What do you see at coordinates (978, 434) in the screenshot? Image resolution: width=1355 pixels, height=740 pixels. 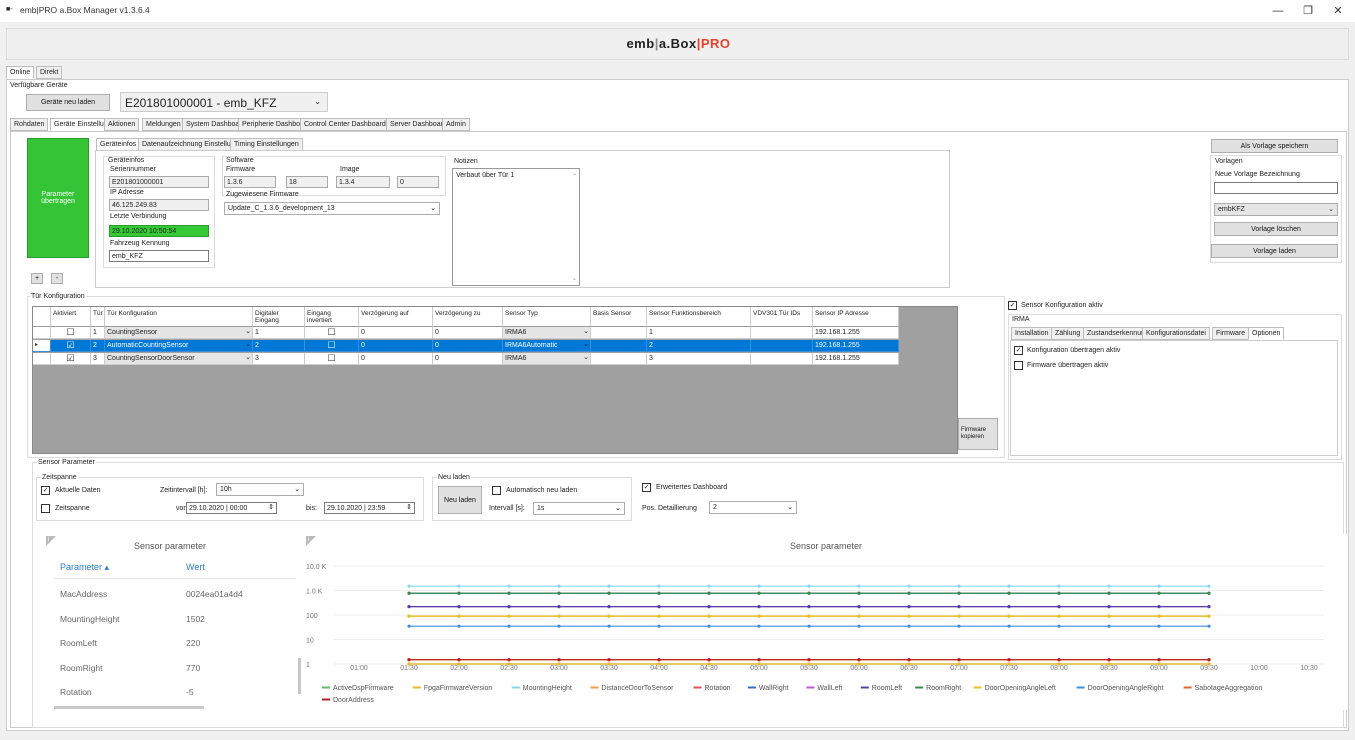 I see `copy-firmware-button: Firmware kopieren` at bounding box center [978, 434].